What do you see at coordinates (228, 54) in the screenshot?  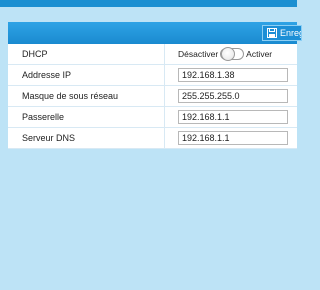 I see `toggle-knob` at bounding box center [228, 54].